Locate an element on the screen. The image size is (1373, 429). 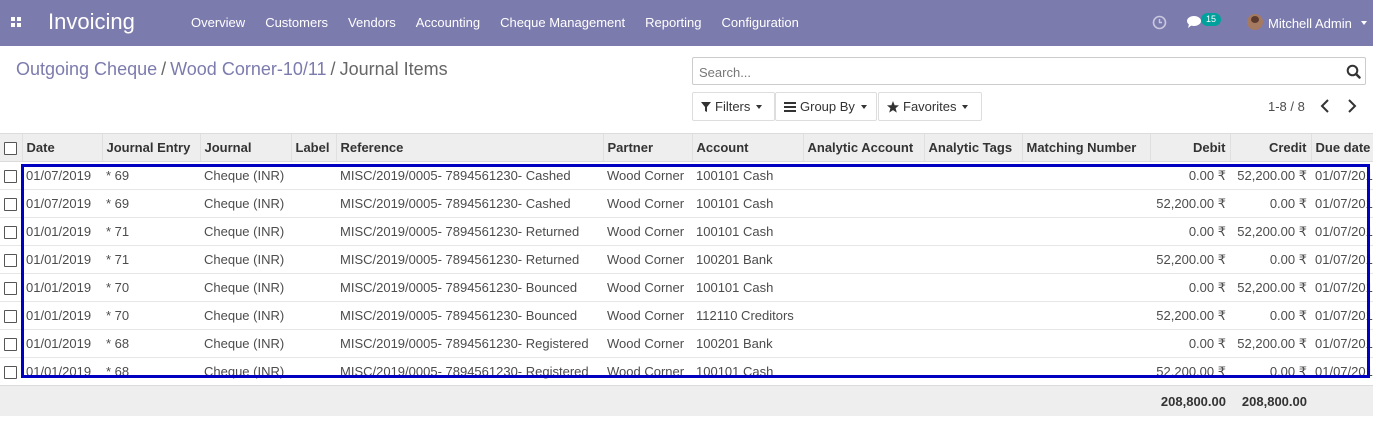
chat-count-badge: 15 is located at coordinates (1211, 19).